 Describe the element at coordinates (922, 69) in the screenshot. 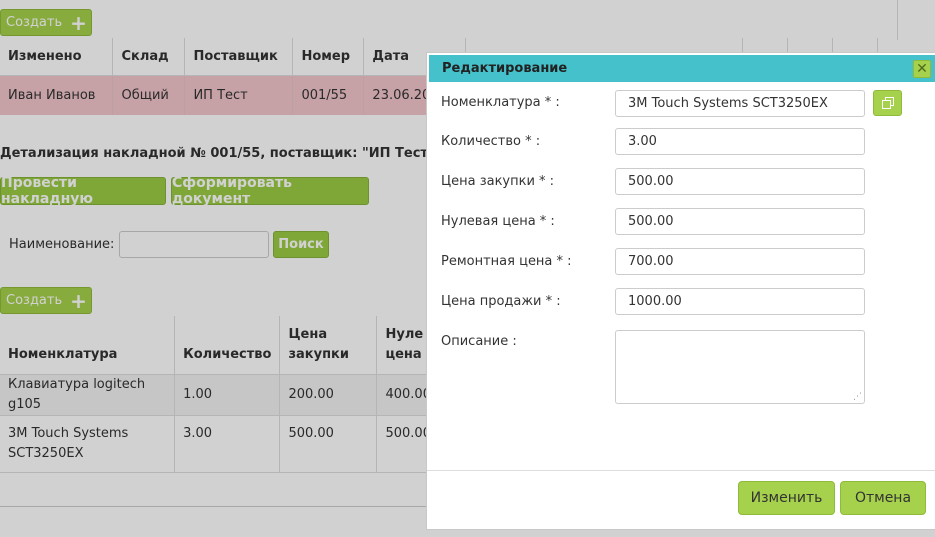

I see `close-icon: ✕` at that location.